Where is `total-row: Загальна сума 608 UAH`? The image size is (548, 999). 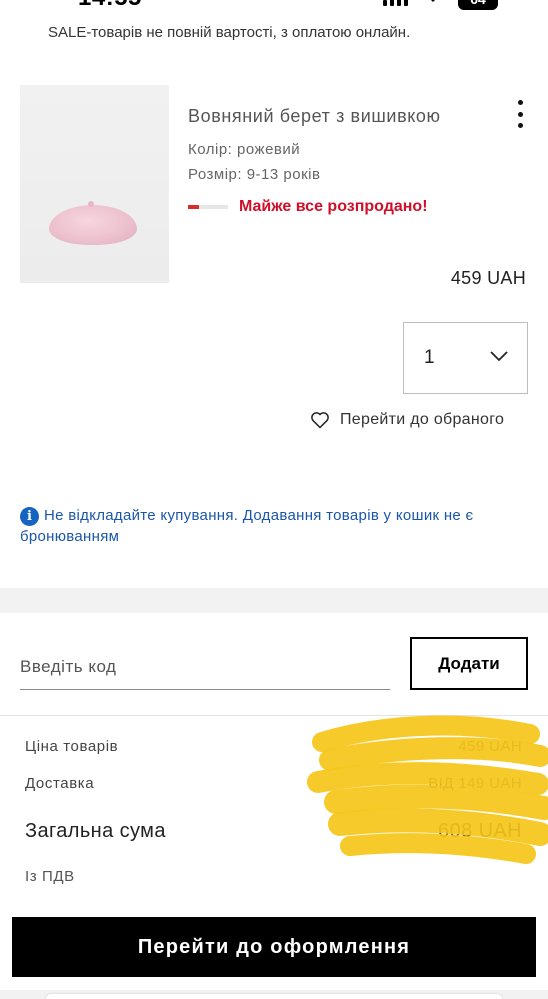 total-row: Загальна сума 608 UAH is located at coordinates (273, 831).